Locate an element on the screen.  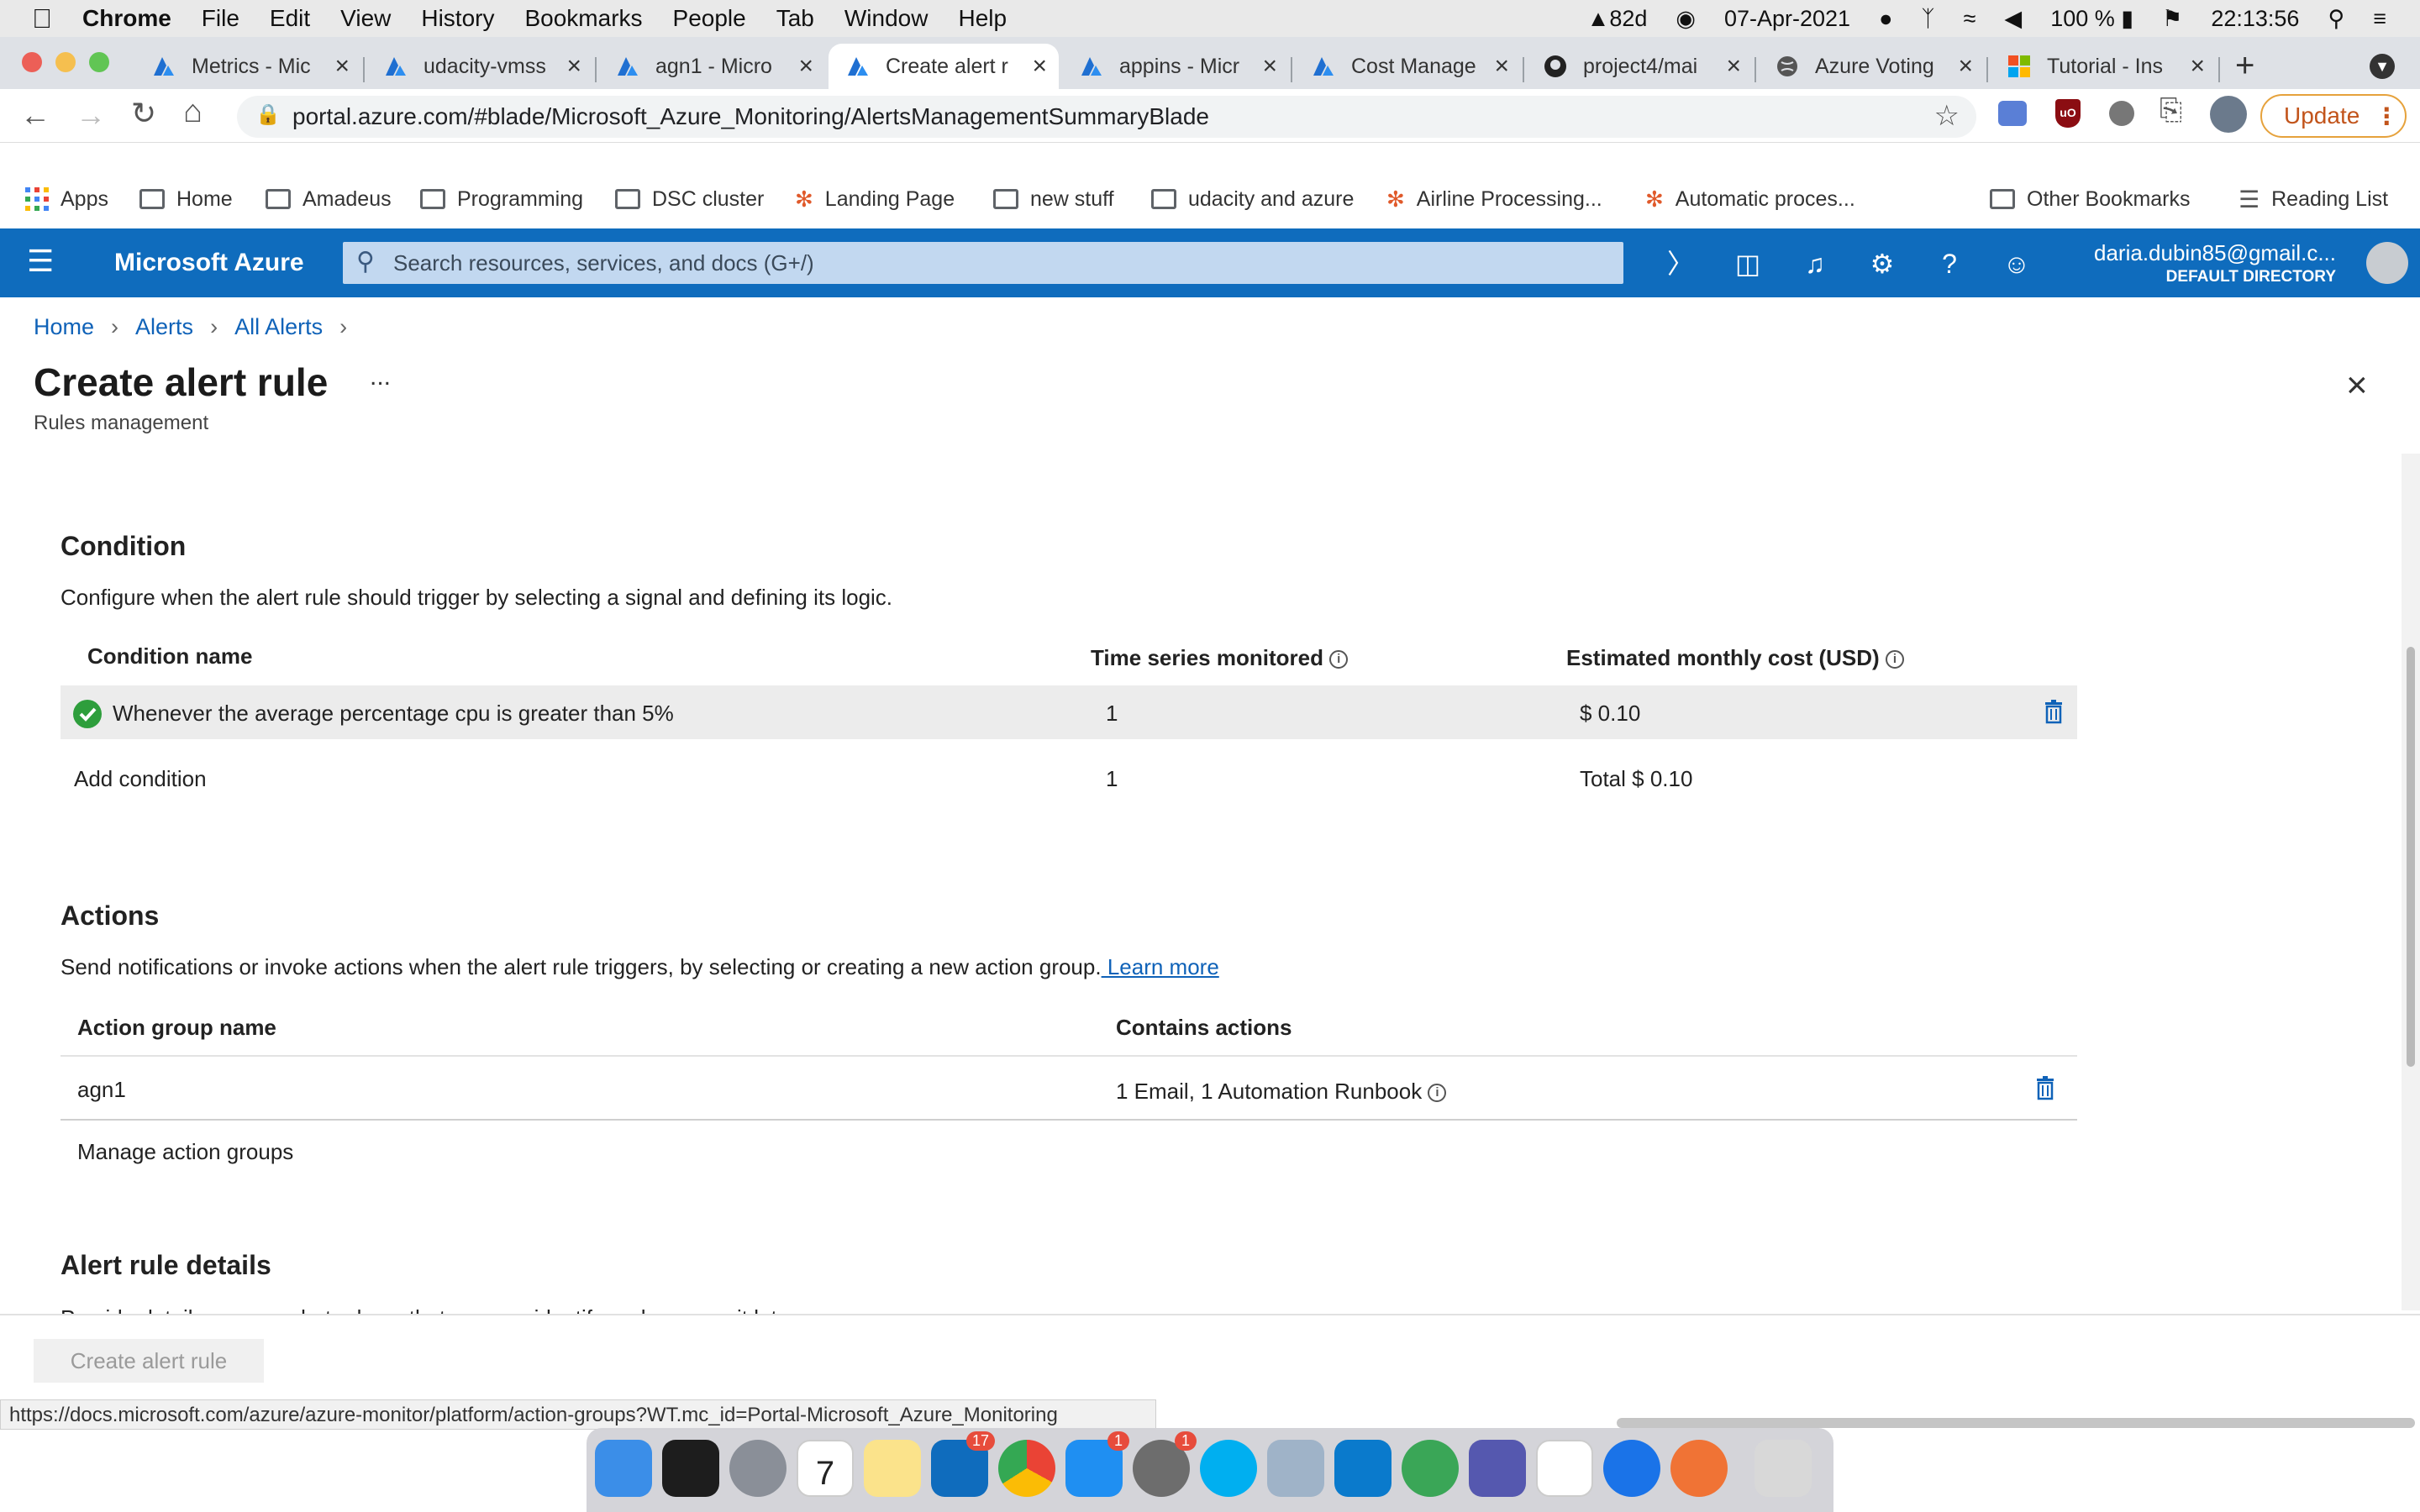
ublock-extension-icon: uO is located at coordinates (2068, 113).